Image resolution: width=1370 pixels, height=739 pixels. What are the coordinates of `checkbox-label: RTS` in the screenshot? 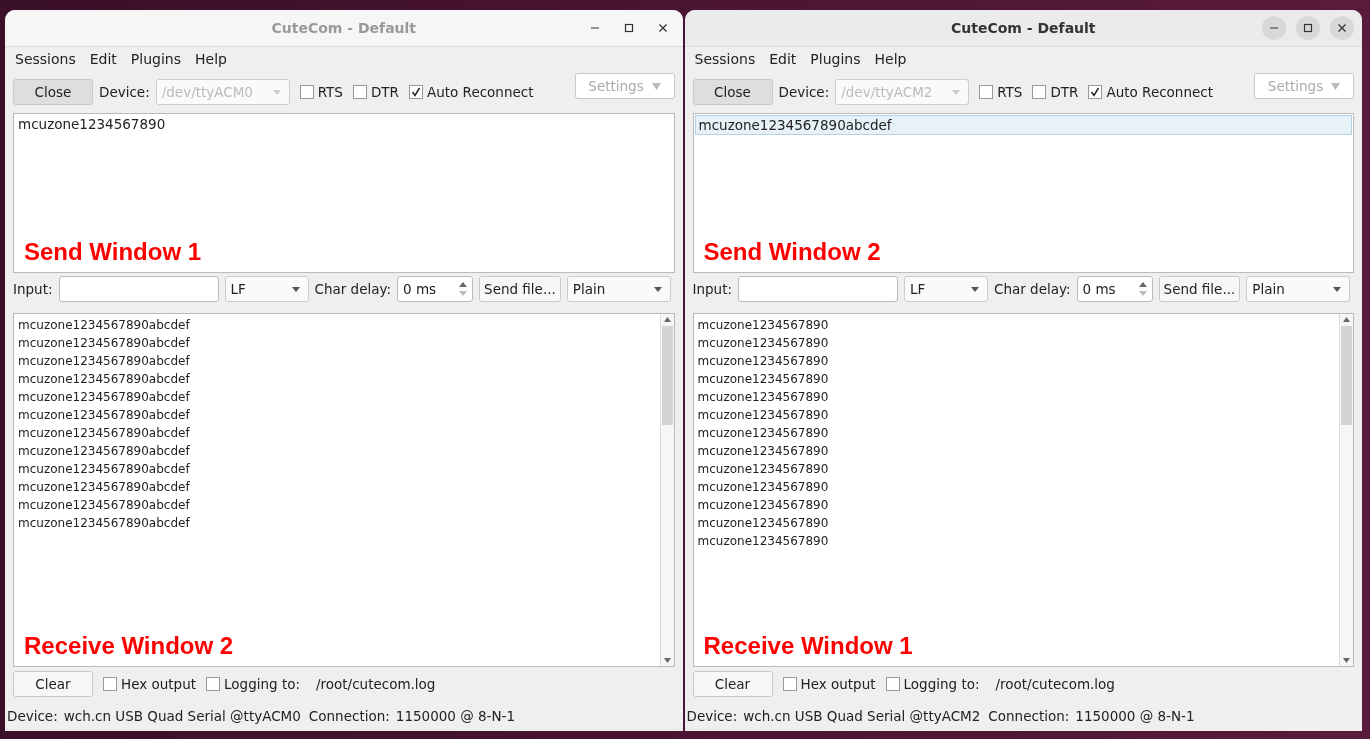 It's located at (1010, 92).